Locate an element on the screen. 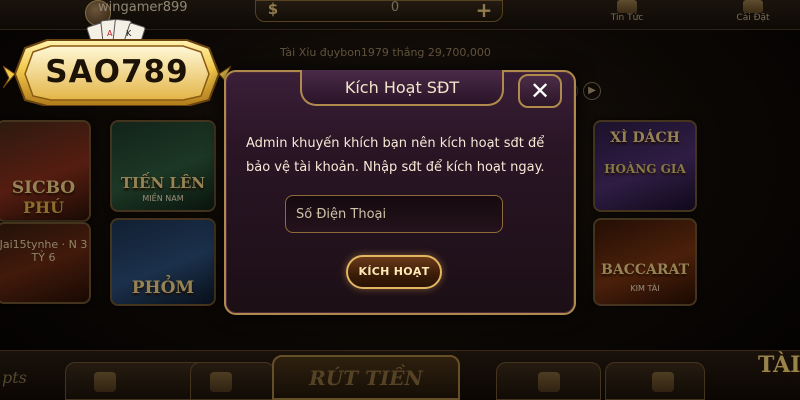  sao789-logo: A K SAO789 is located at coordinates (117, 62).